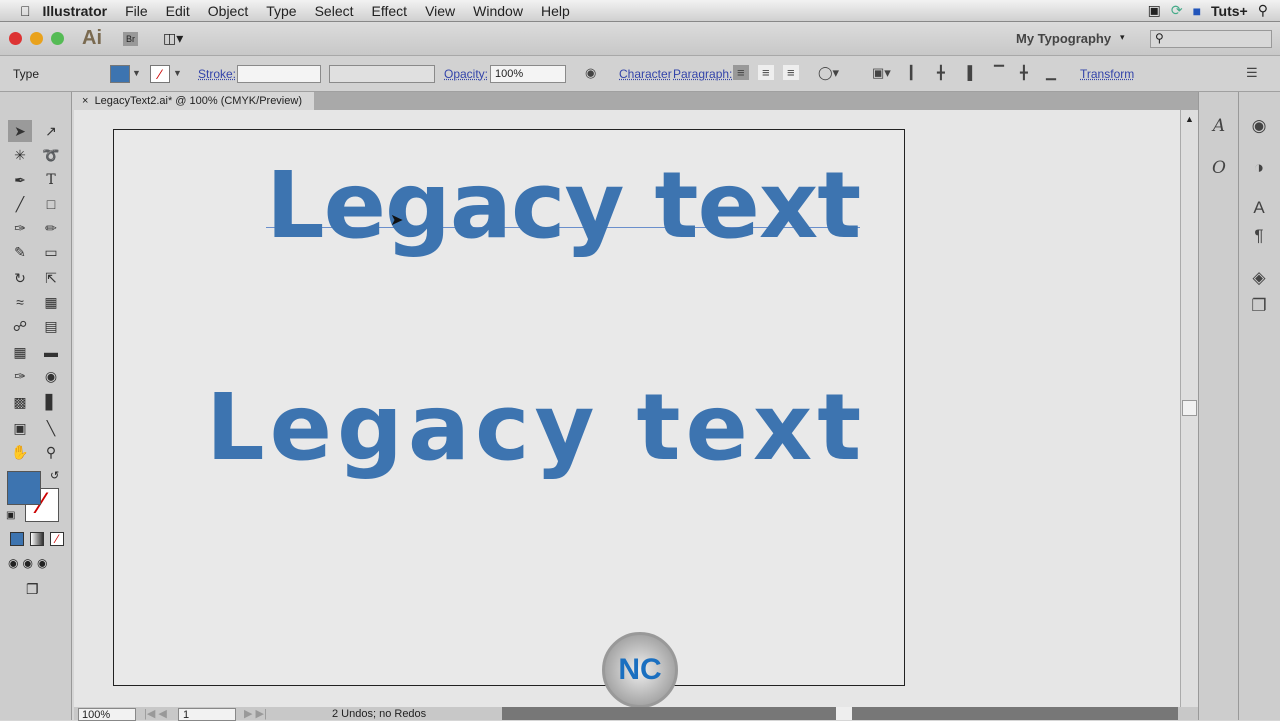  Describe the element at coordinates (645, 74) in the screenshot. I see `character-link: Character` at that location.